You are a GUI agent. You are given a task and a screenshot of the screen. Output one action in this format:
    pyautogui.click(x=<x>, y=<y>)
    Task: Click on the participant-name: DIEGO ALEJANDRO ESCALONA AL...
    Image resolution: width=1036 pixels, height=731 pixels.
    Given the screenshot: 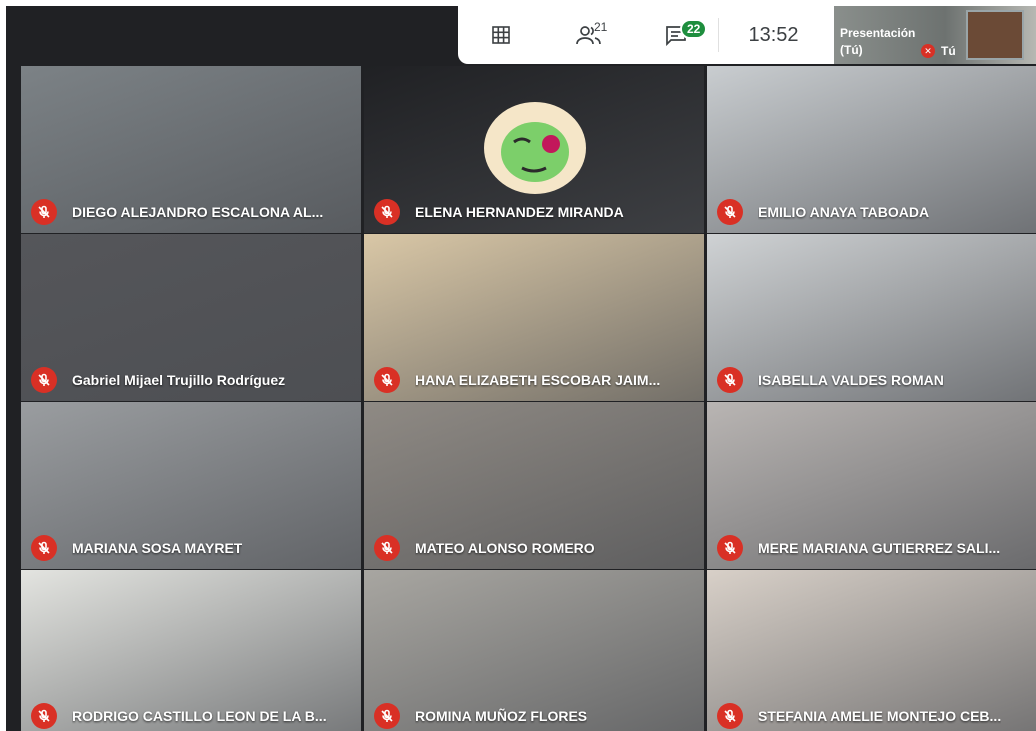 What is the action you would take?
    pyautogui.click(x=198, y=212)
    